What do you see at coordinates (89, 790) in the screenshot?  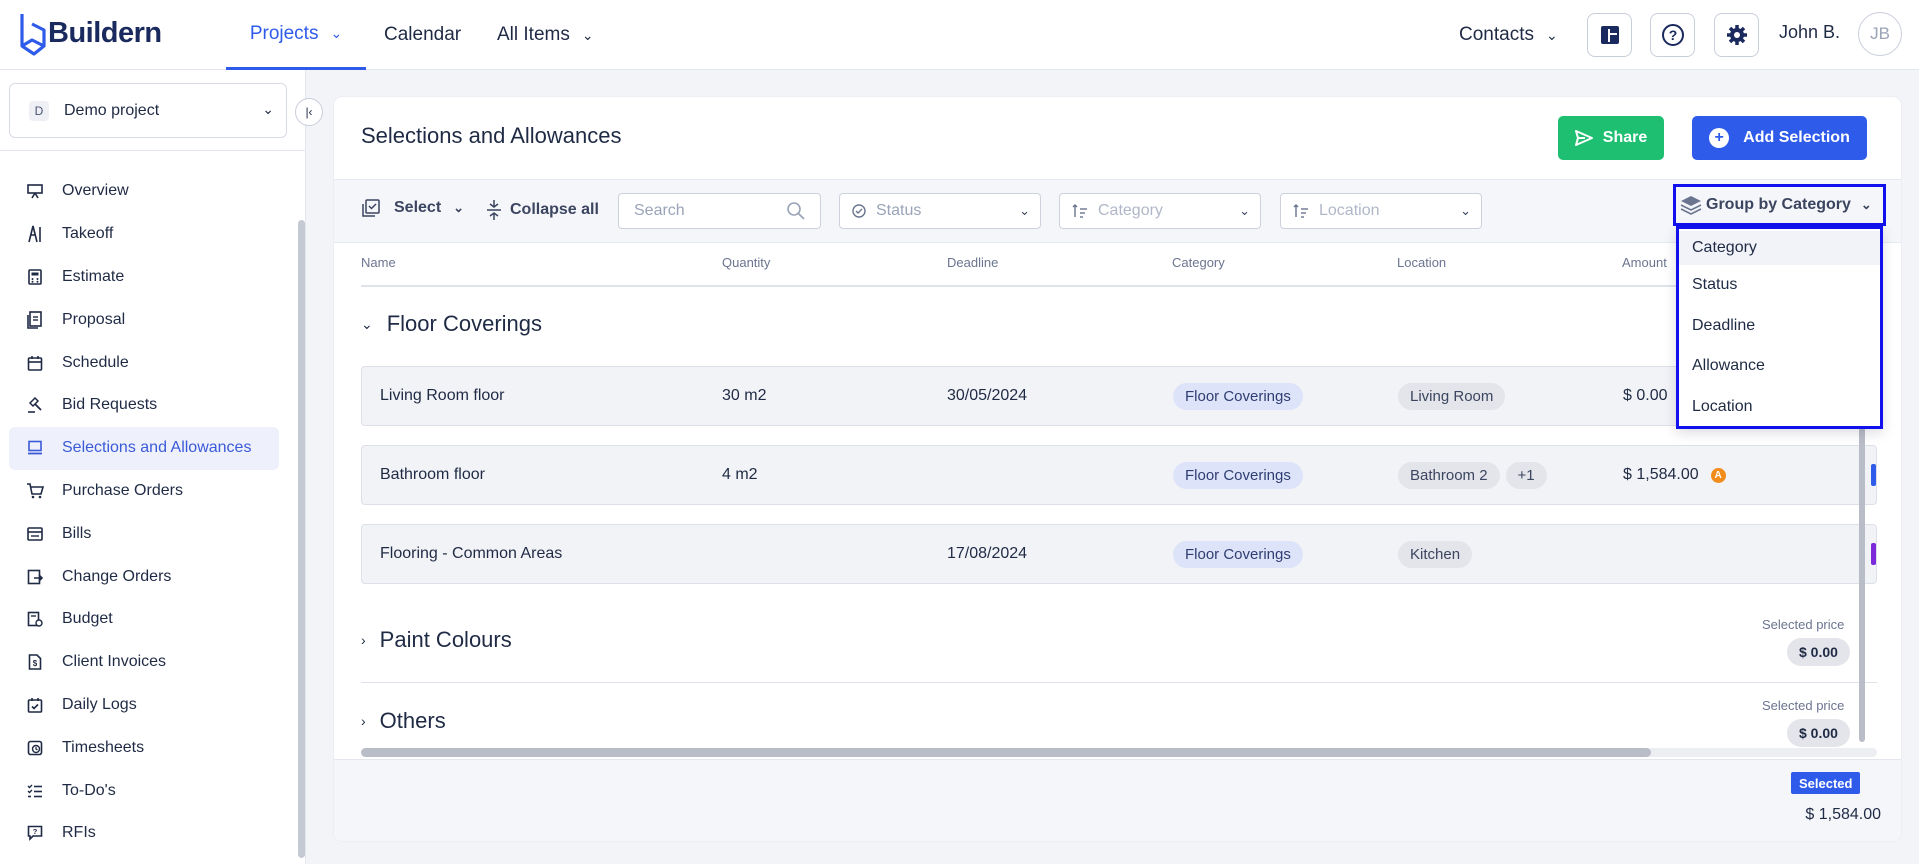 I see `sidebar-item-label: To-Do's` at bounding box center [89, 790].